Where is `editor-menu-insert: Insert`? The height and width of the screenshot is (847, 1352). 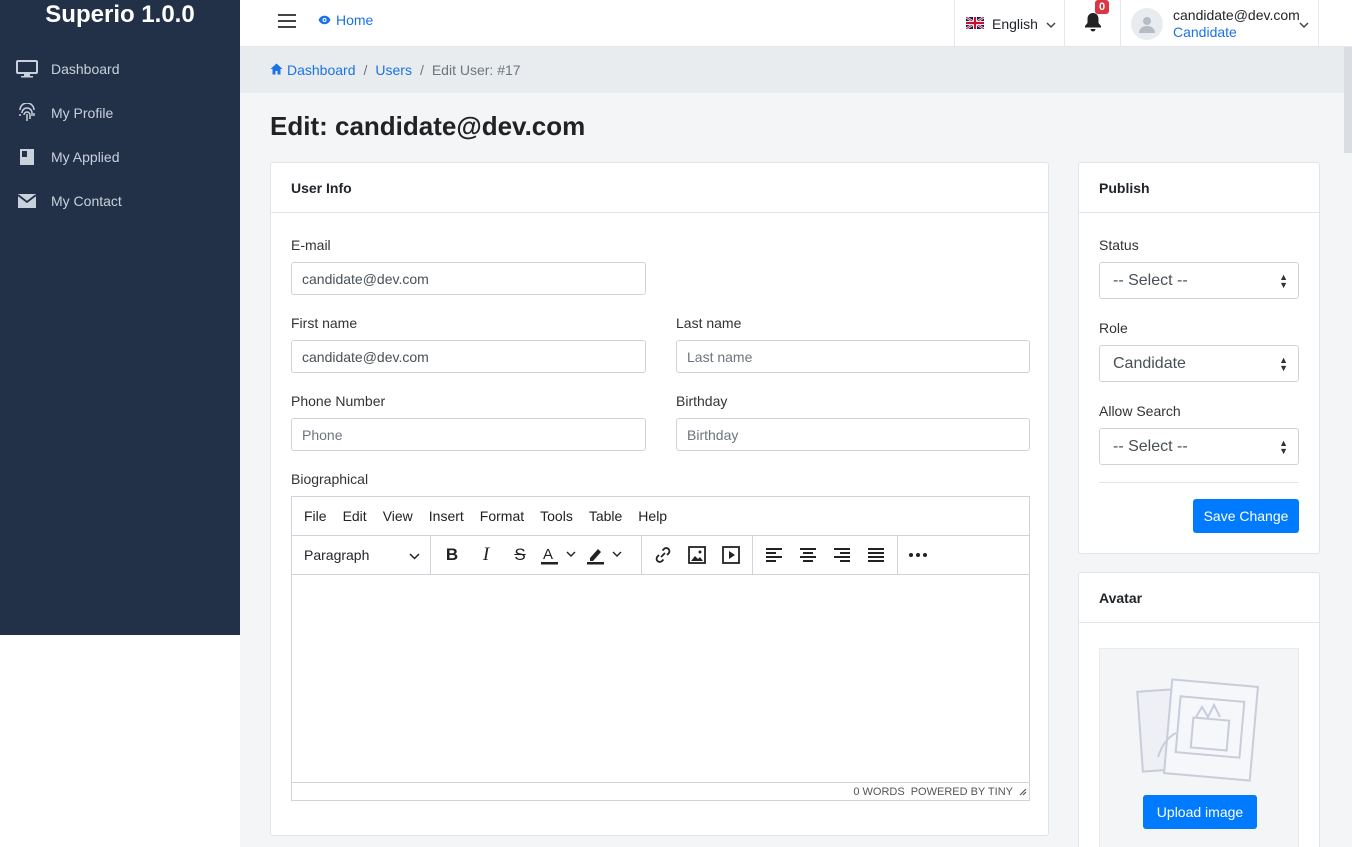
editor-menu-insert: Insert is located at coordinates (446, 516).